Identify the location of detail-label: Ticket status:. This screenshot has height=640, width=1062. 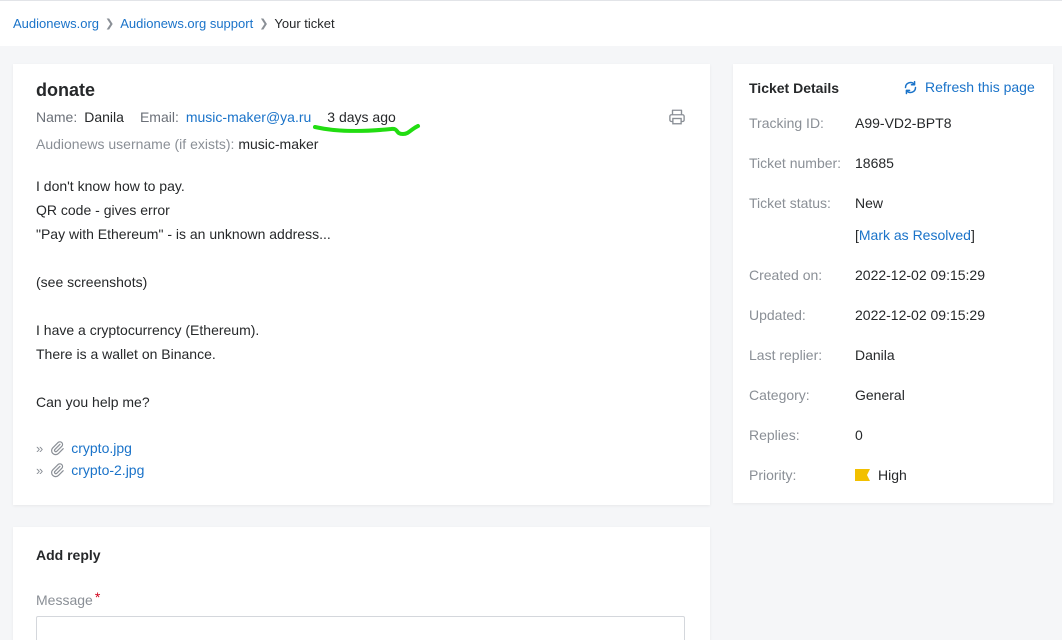
(790, 203).